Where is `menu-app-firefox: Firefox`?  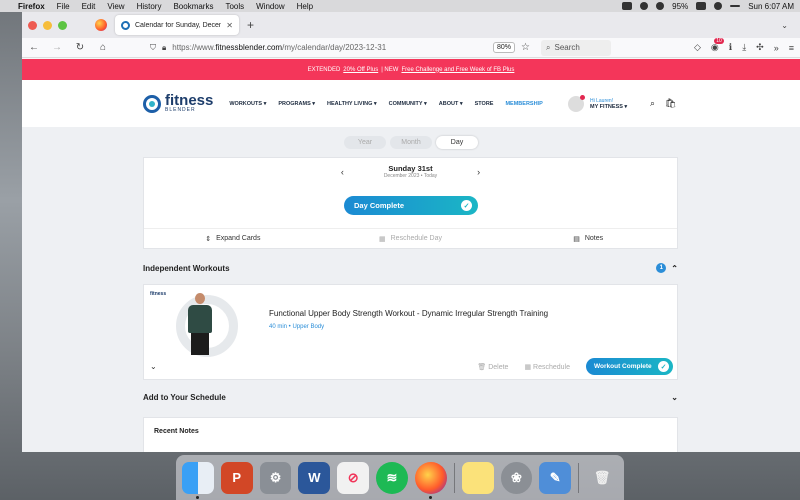
menu-app-firefox: Firefox is located at coordinates (31, 6).